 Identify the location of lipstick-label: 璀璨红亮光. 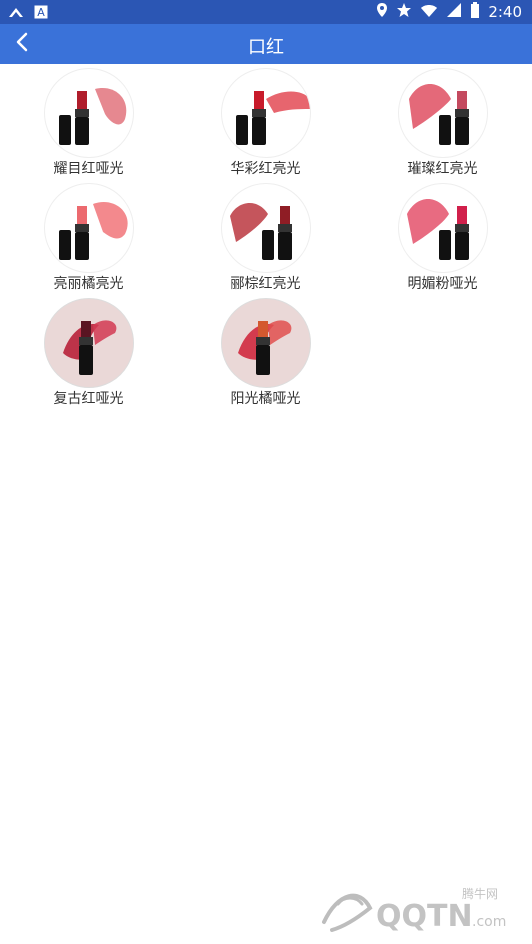
(442, 169).